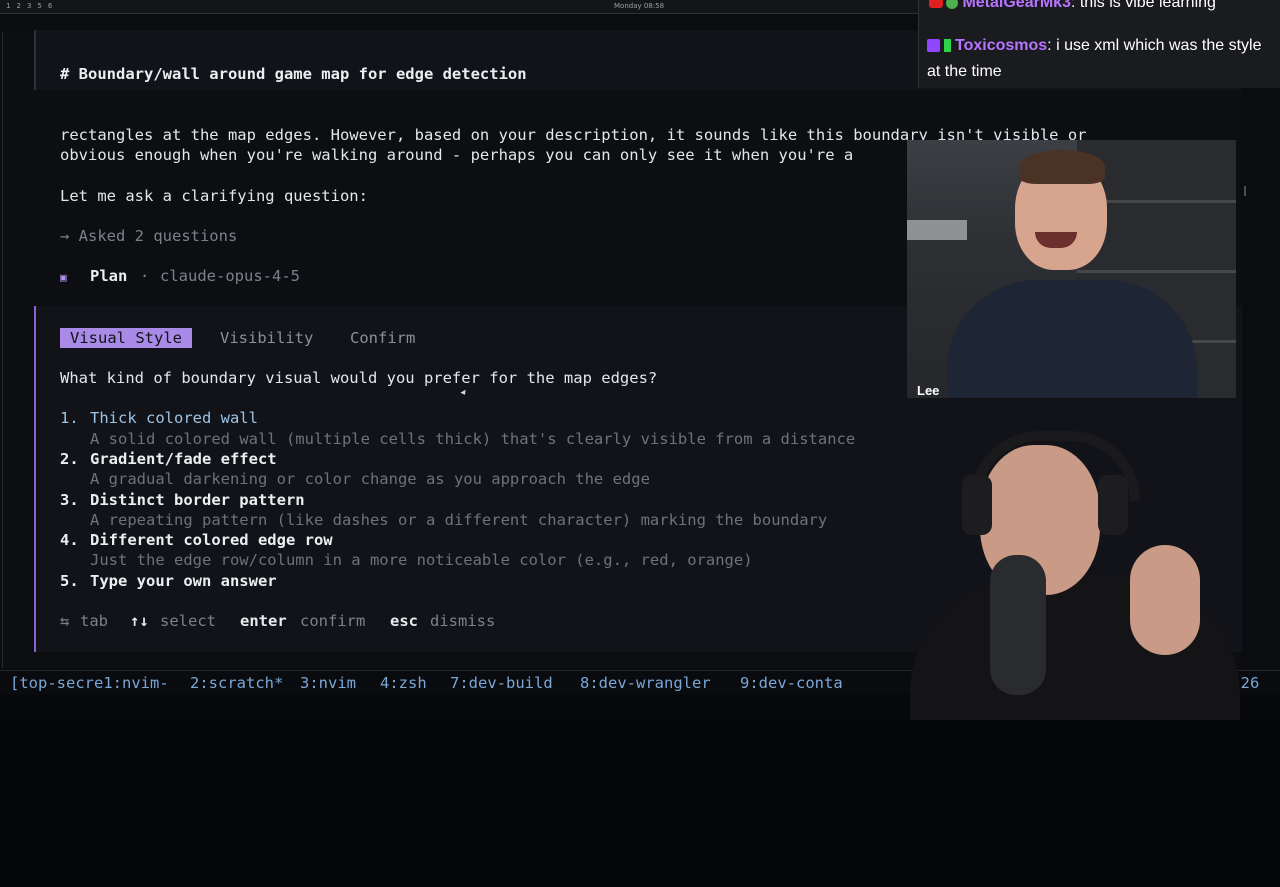  Describe the element at coordinates (1071, 269) in the screenshot. I see `webcam-guest: Lee` at that location.